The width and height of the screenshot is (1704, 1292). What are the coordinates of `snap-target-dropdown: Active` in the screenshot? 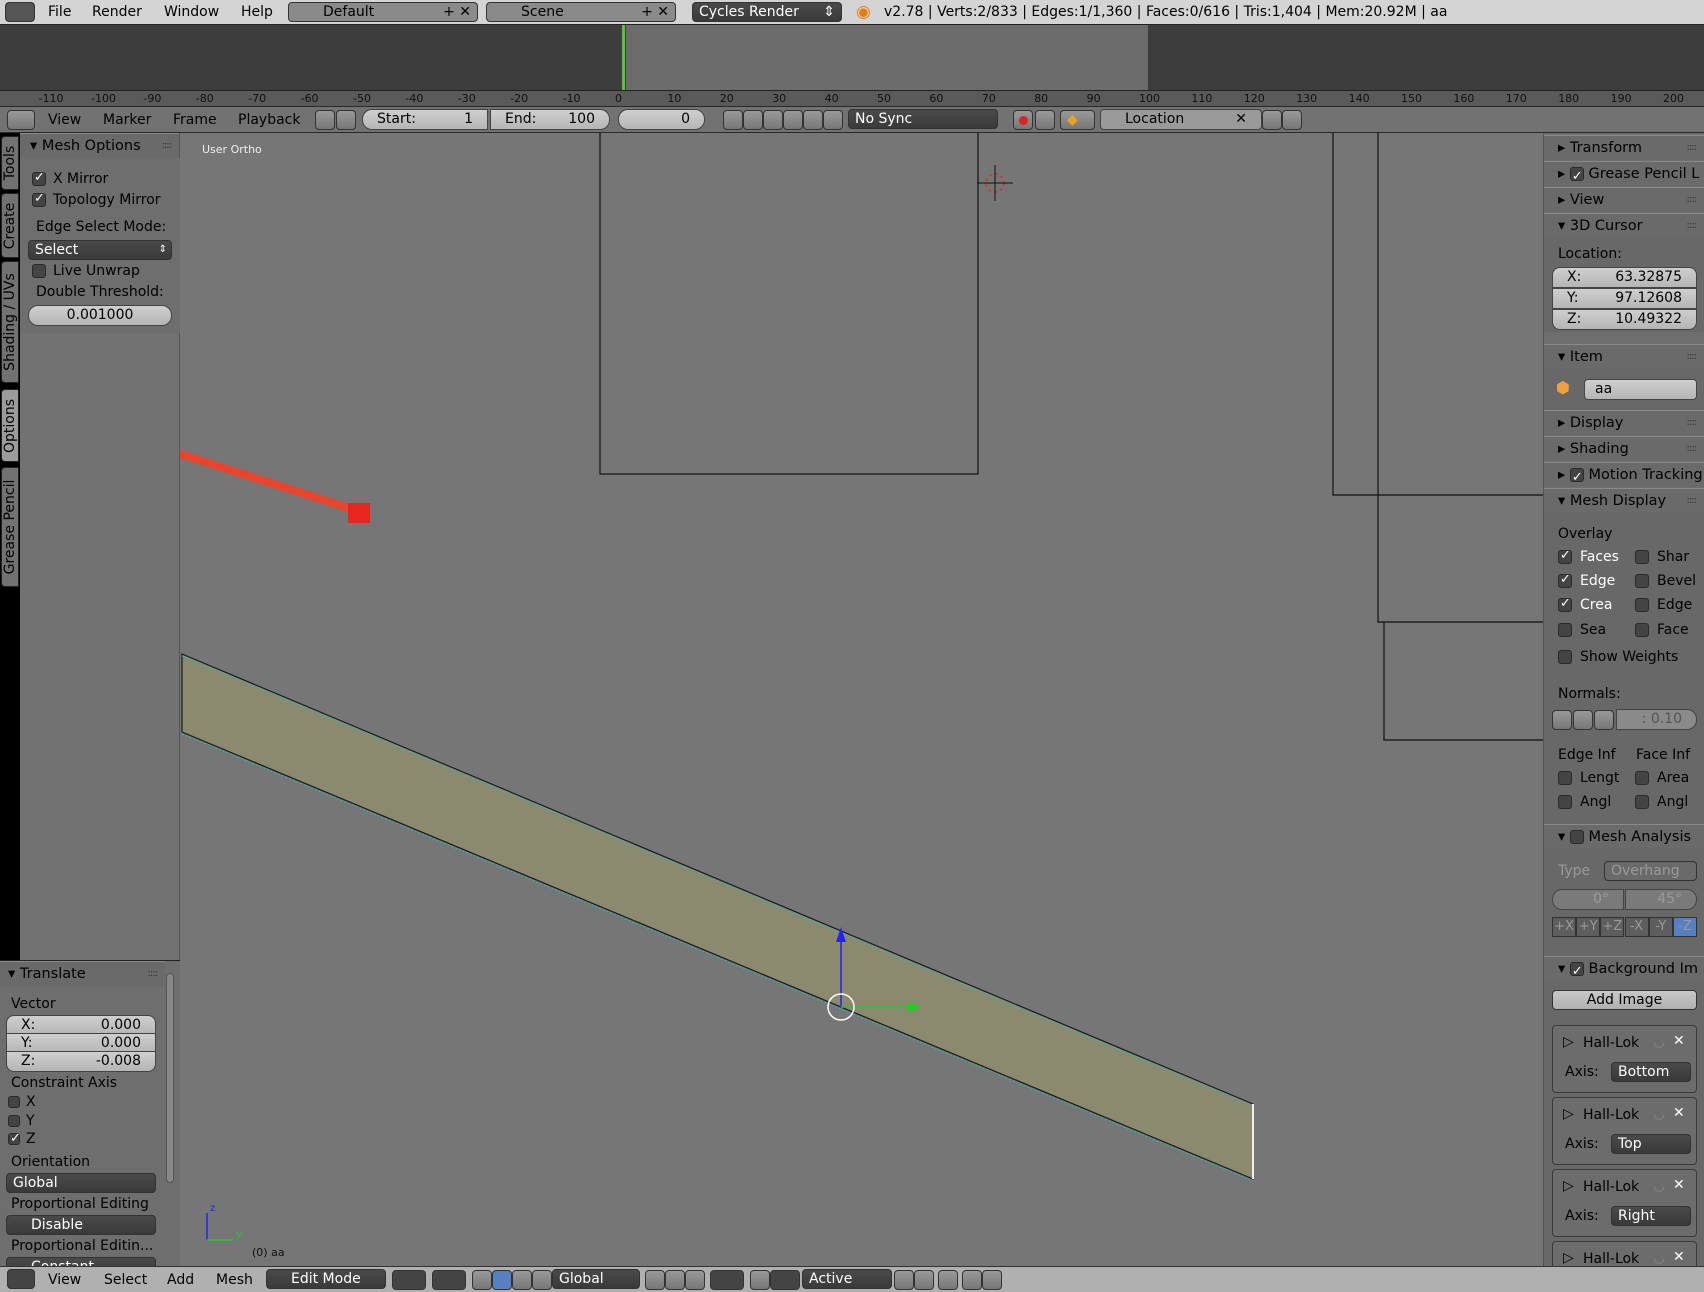 It's located at (847, 1279).